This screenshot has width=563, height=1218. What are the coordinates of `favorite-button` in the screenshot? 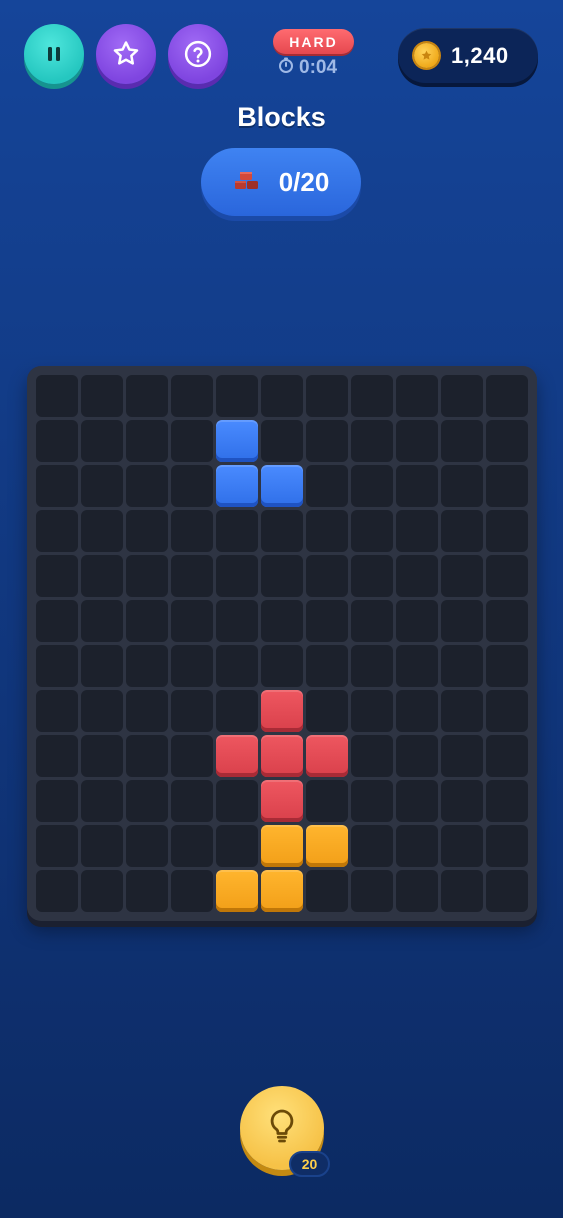 It's located at (126, 54).